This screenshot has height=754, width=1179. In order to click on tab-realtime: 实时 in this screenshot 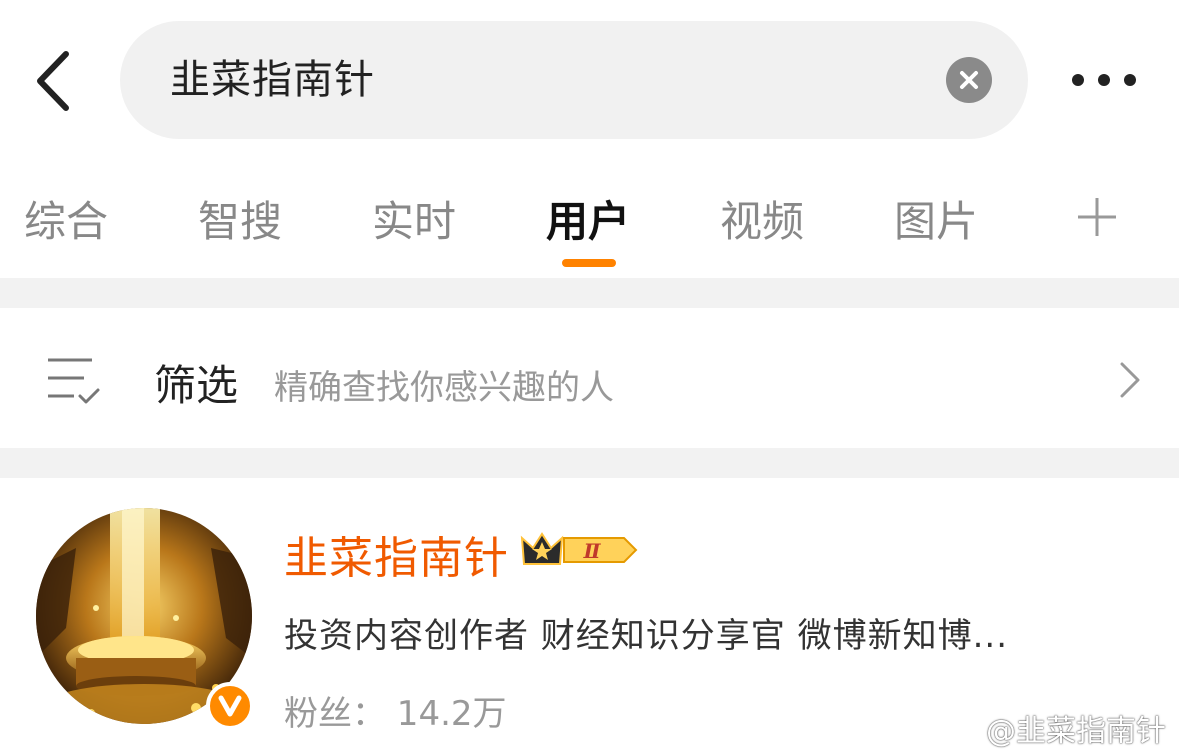, I will do `click(414, 218)`.